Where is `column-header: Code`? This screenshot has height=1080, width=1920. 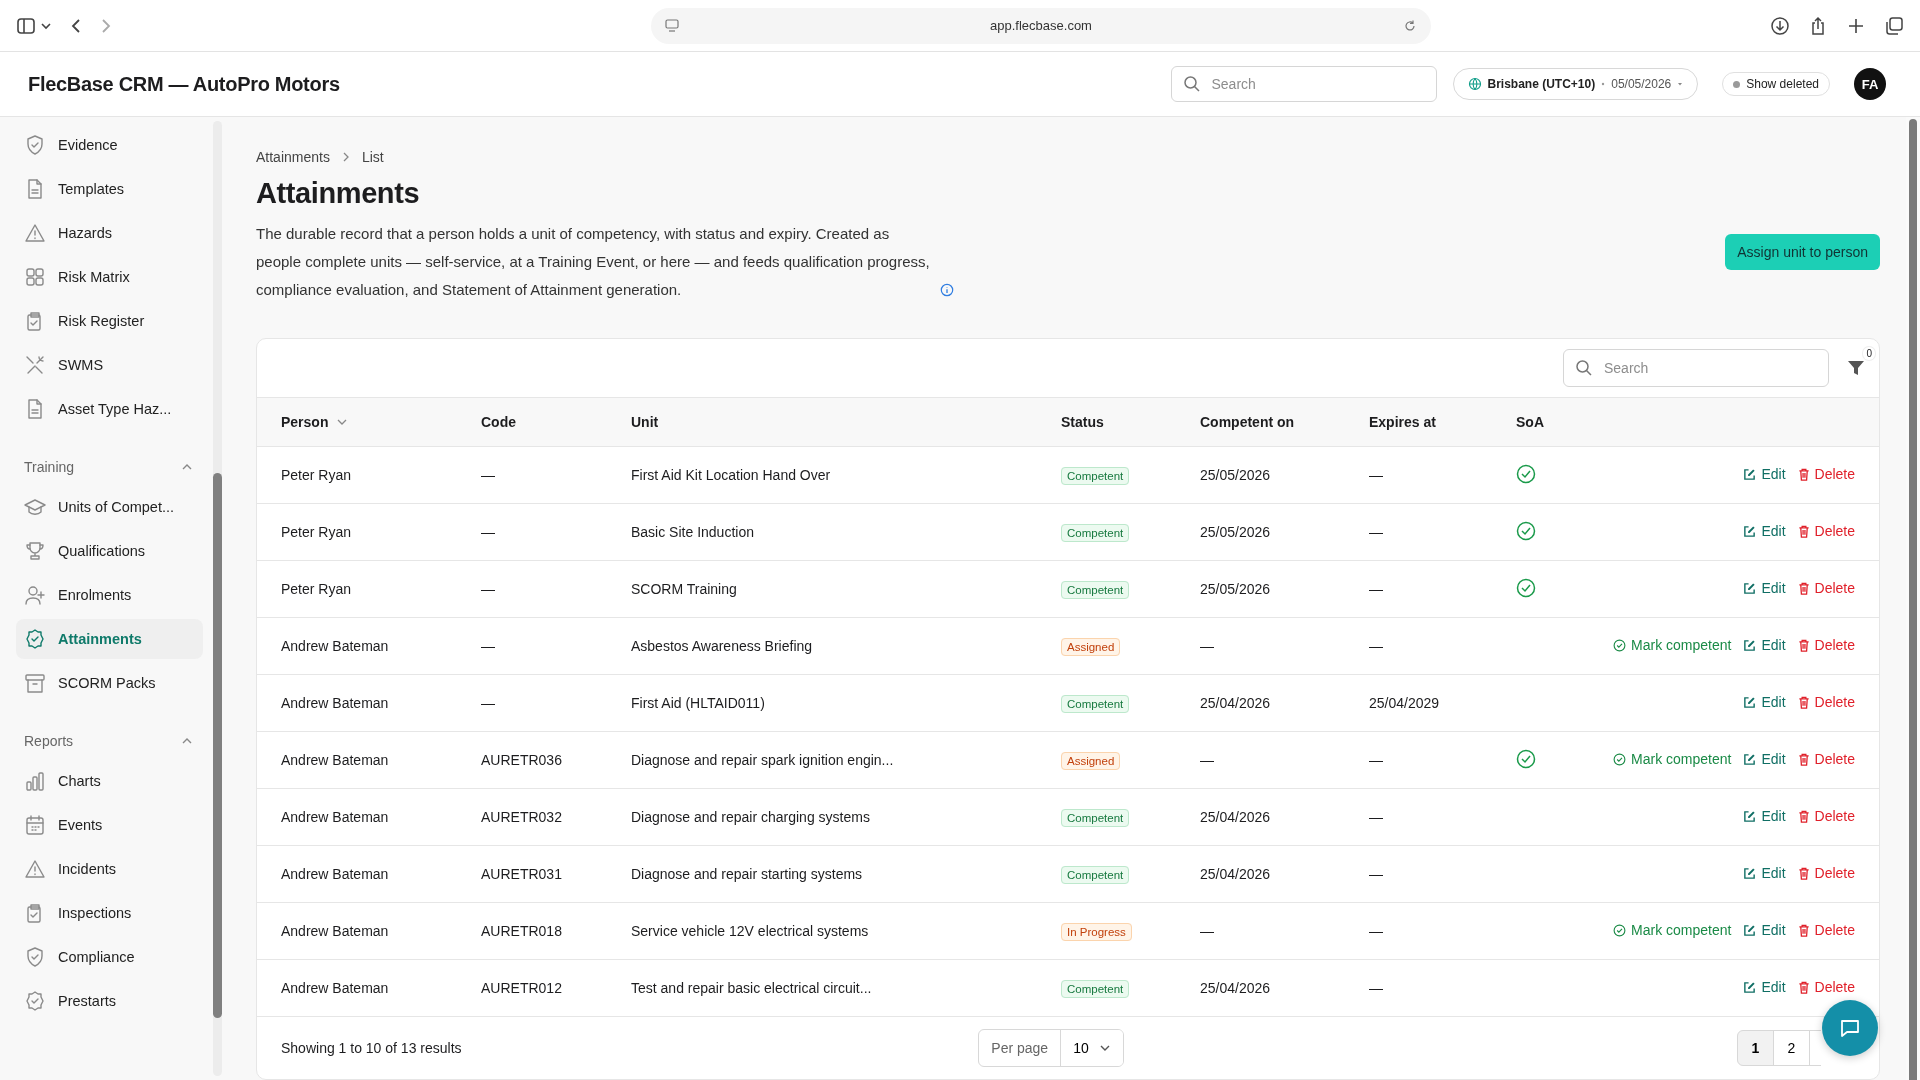
column-header: Code is located at coordinates (498, 422).